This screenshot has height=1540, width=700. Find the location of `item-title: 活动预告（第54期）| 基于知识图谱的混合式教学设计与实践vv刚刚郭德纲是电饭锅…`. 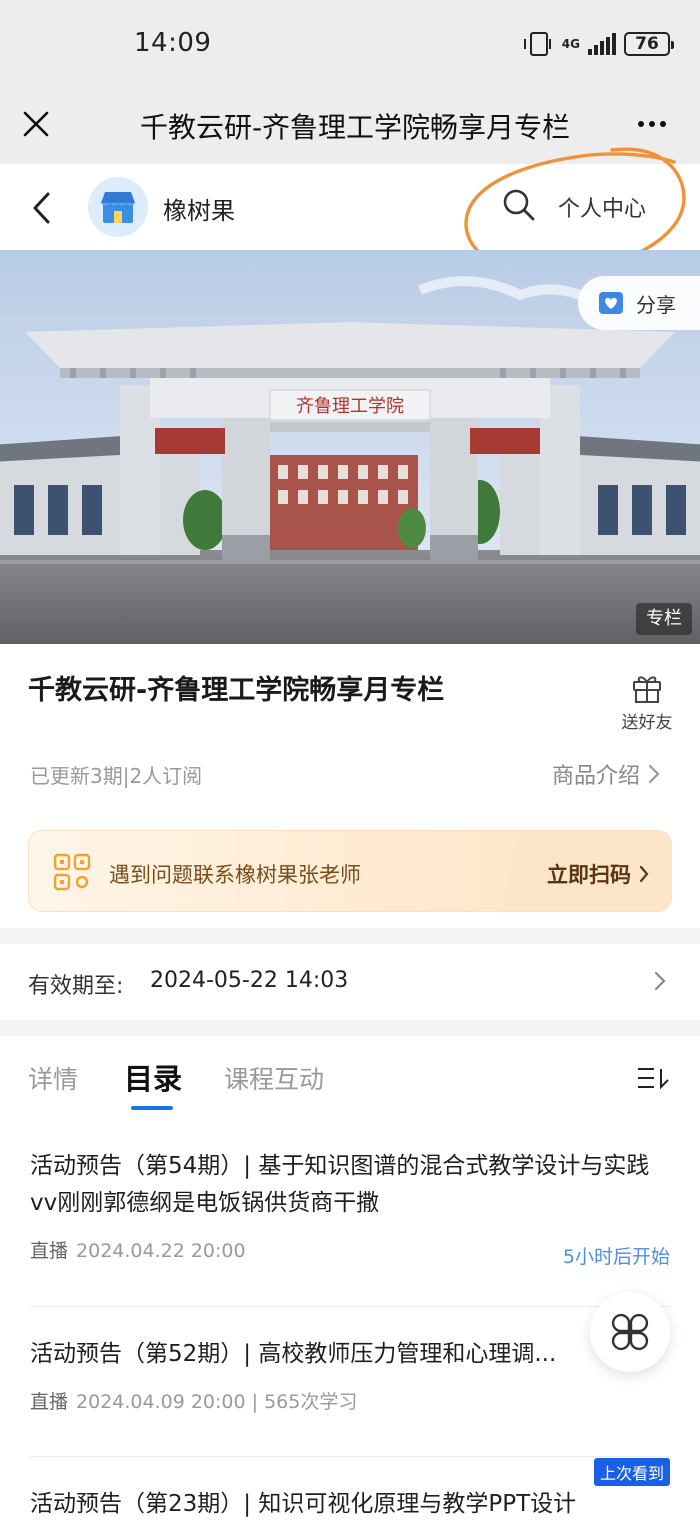

item-title: 活动预告（第54期）| 基于知识图谱的混合式教学设计与实践vv刚刚郭德纲是电饭锅… is located at coordinates (340, 1184).